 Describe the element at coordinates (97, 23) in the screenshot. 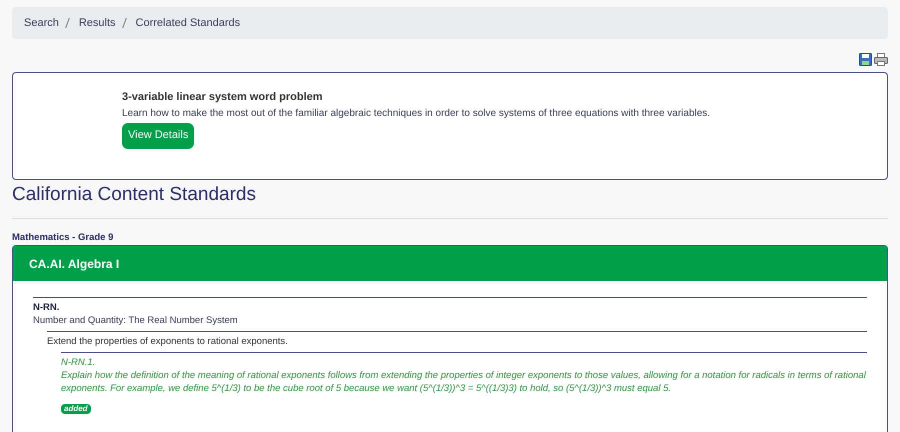

I see `breadcrumb-link: Results` at that location.